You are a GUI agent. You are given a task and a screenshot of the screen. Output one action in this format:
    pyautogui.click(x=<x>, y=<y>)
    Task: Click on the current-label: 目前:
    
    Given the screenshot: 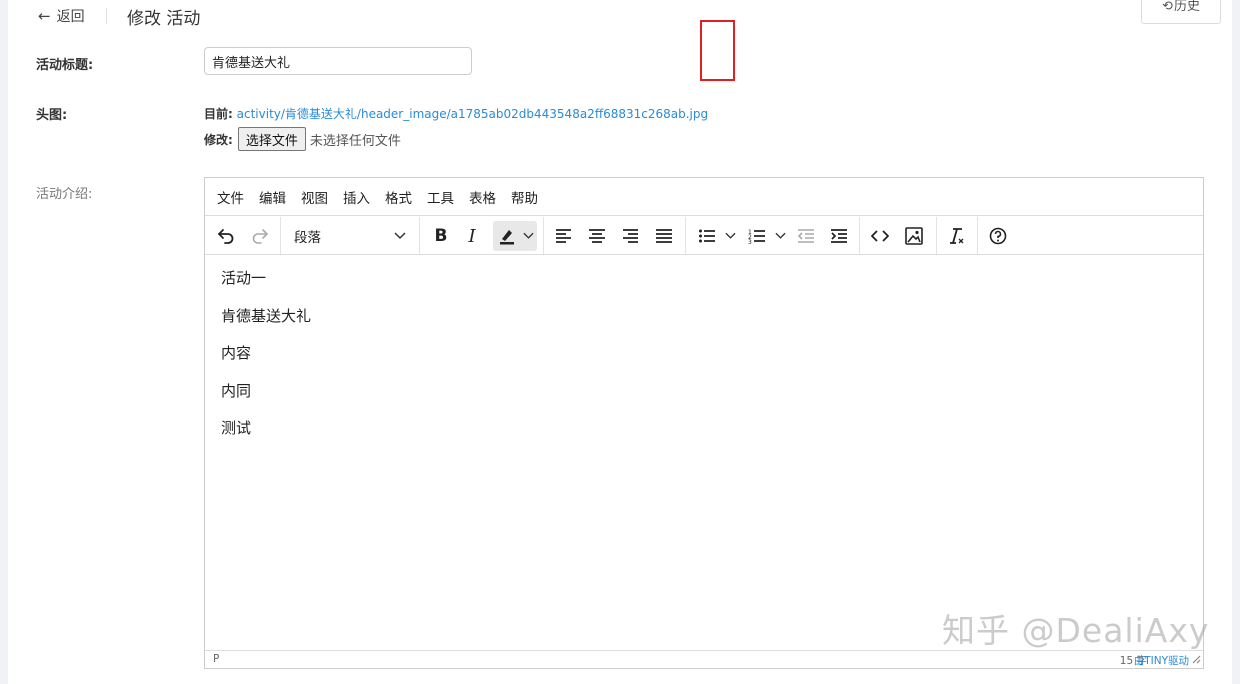 What is the action you would take?
    pyautogui.click(x=218, y=114)
    